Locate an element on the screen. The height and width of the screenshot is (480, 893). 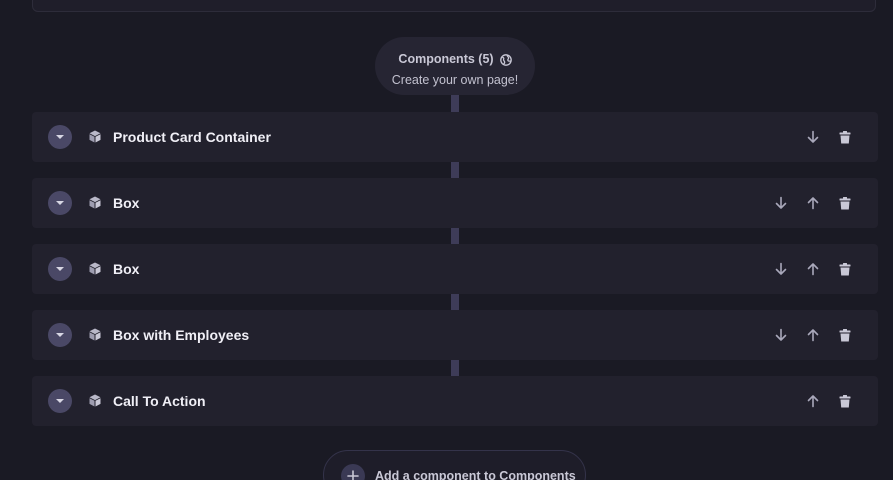
component-label: Box with Employees is located at coordinates (181, 335).